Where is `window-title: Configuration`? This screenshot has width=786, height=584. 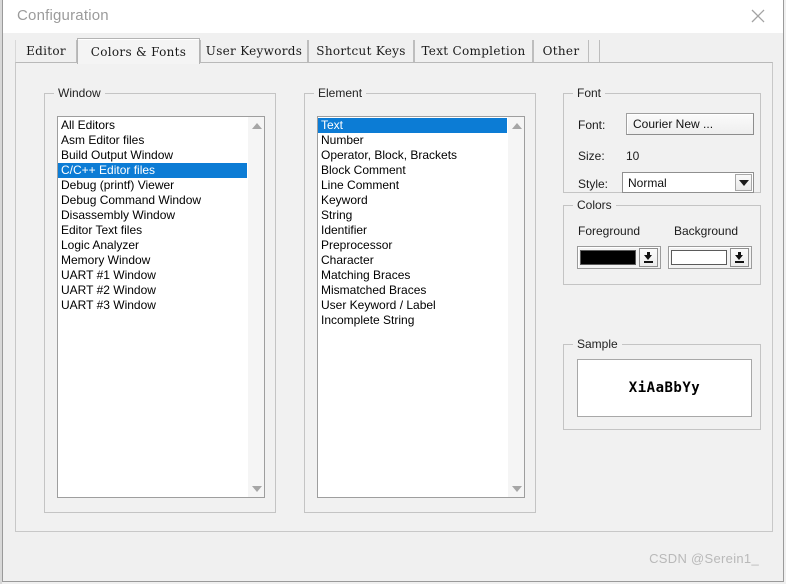 window-title: Configuration is located at coordinates (63, 15).